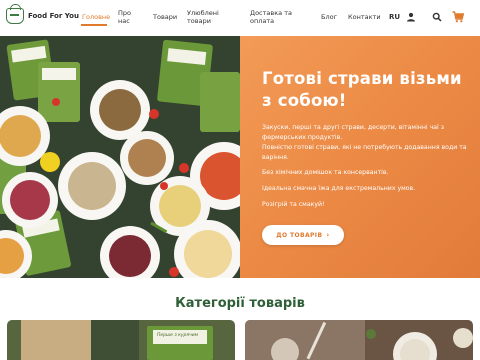 The width and height of the screenshot is (480, 360). I want to click on categories-title: Категорії товарів, so click(240, 303).